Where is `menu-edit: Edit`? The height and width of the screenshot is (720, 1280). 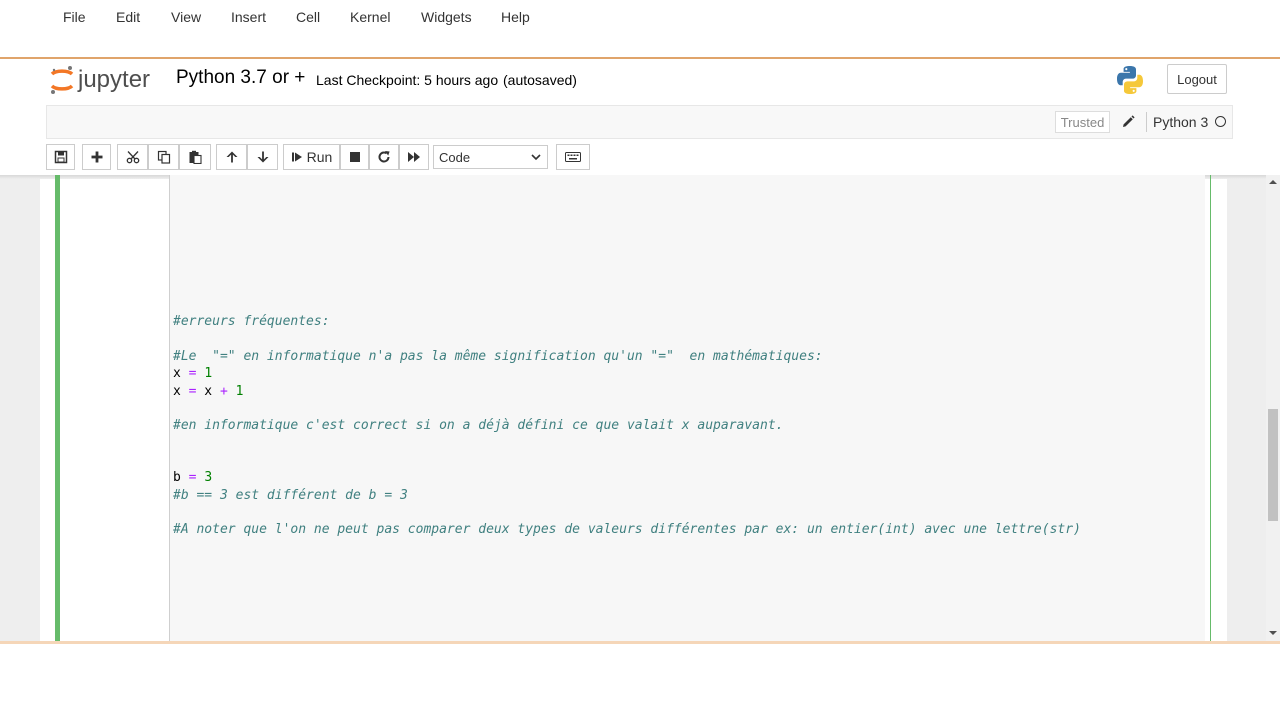
menu-edit: Edit is located at coordinates (128, 17).